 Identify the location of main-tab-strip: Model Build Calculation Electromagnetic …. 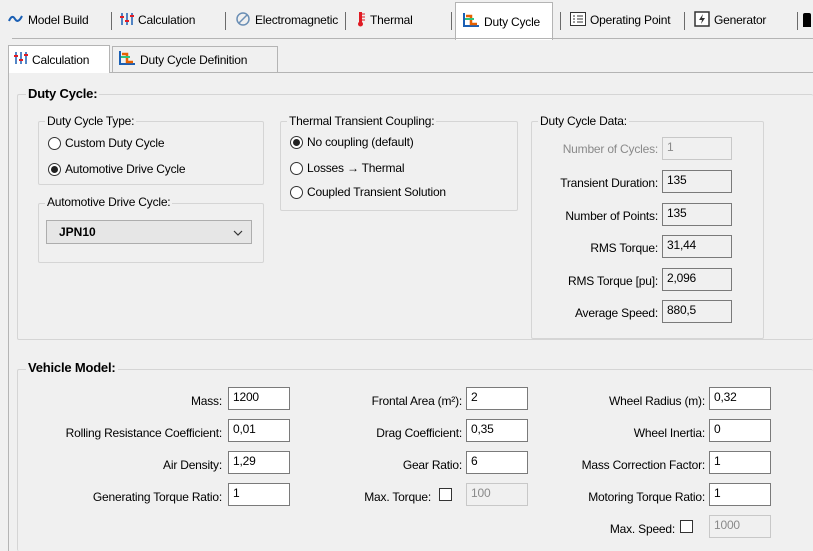
(406, 20).